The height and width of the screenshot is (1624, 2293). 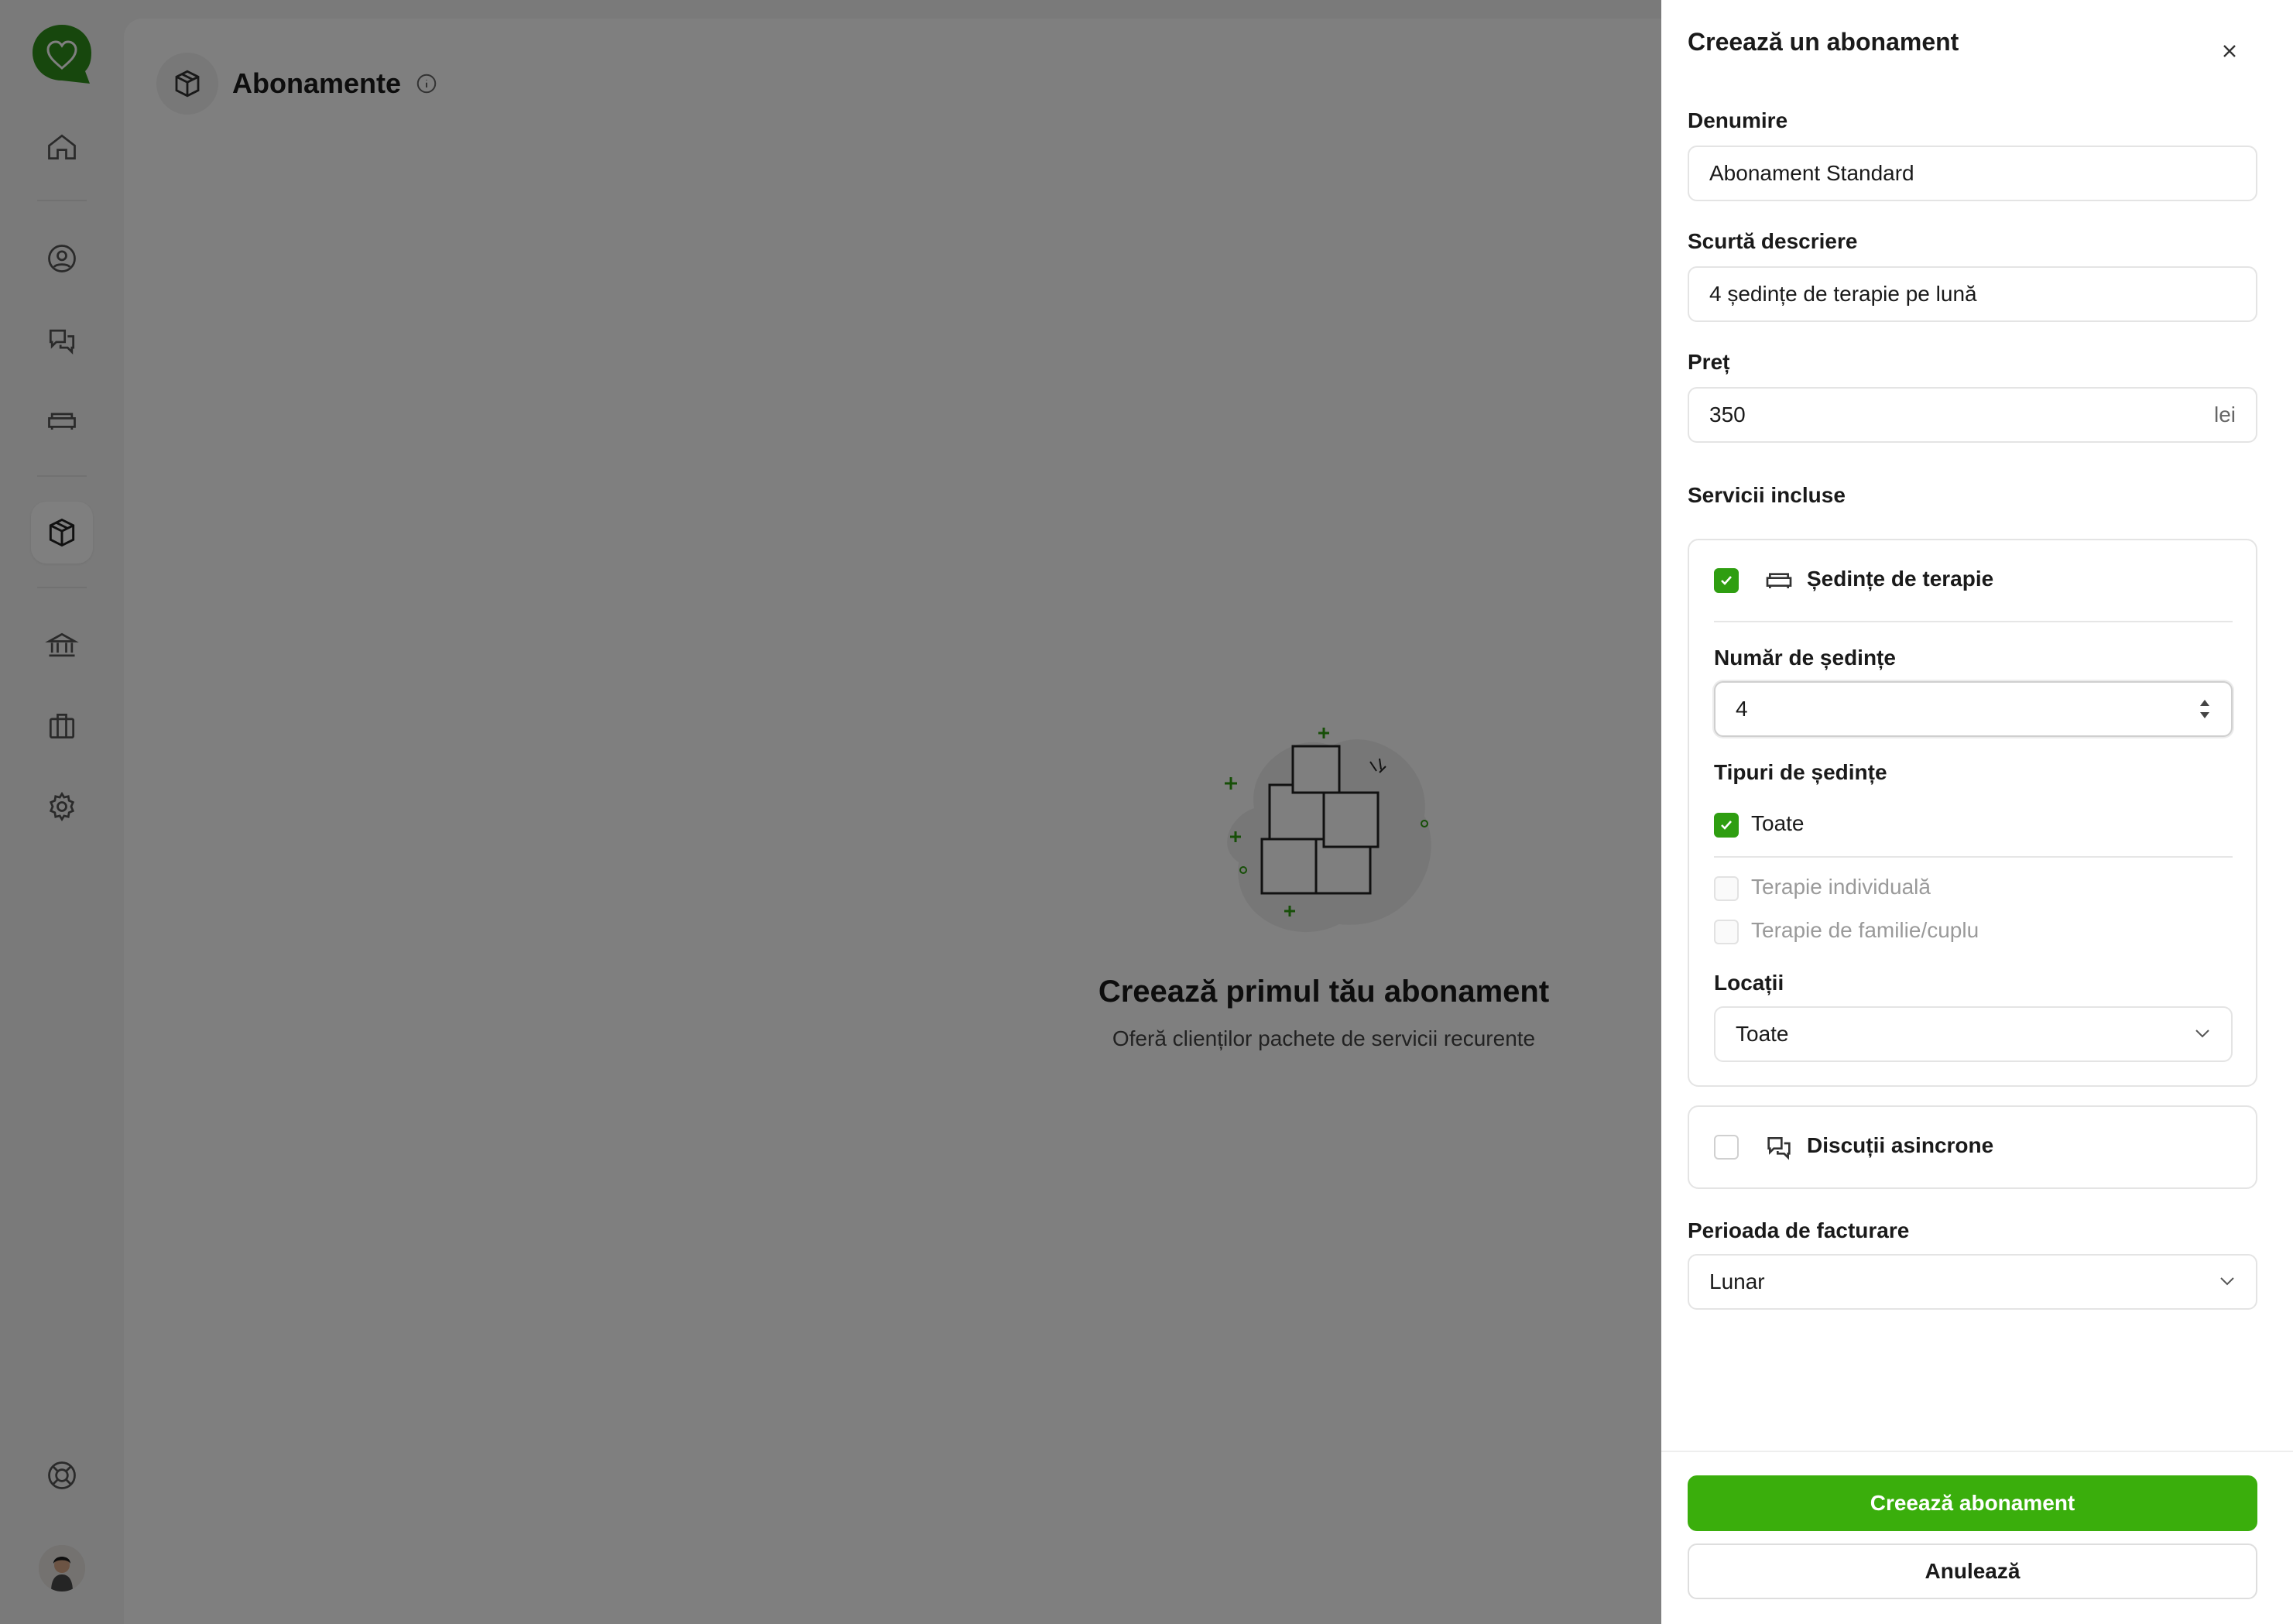 What do you see at coordinates (1973, 1571) in the screenshot?
I see `cancel-button: Anulează` at bounding box center [1973, 1571].